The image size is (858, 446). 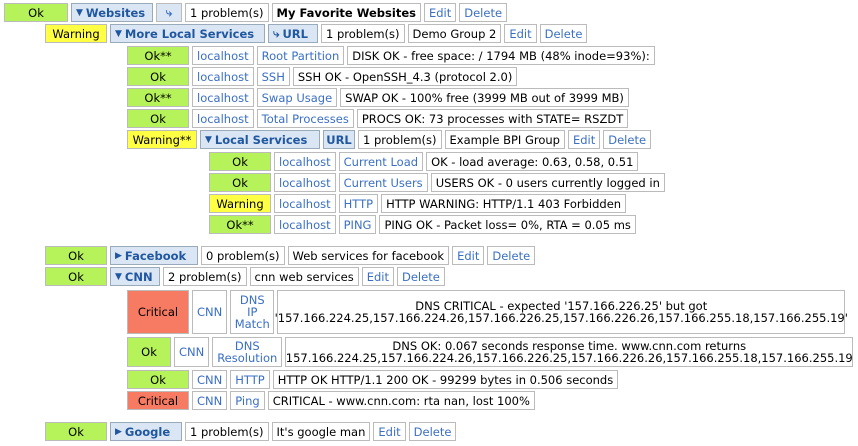 I want to click on service-link: Current Users, so click(x=383, y=182).